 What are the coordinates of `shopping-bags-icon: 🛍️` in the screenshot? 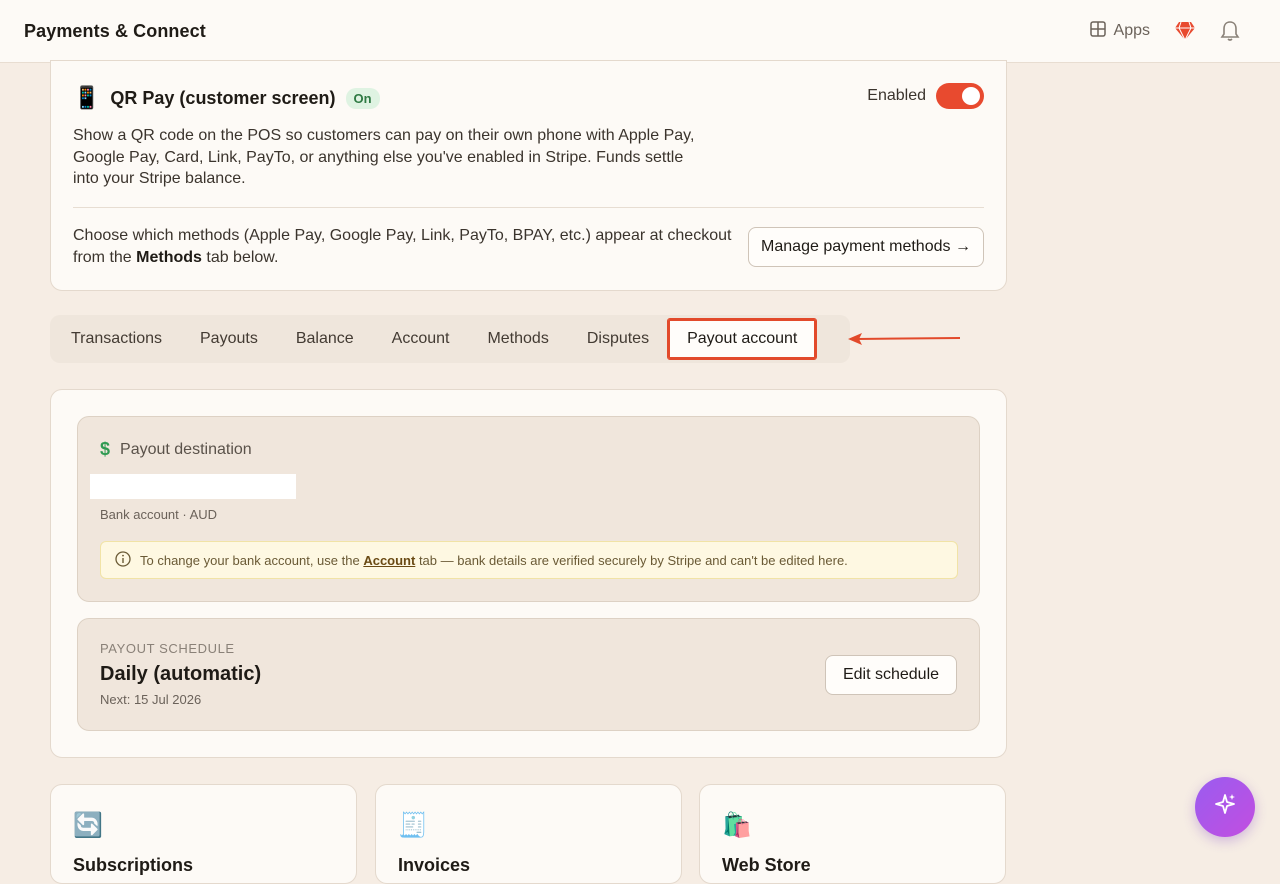 It's located at (737, 825).